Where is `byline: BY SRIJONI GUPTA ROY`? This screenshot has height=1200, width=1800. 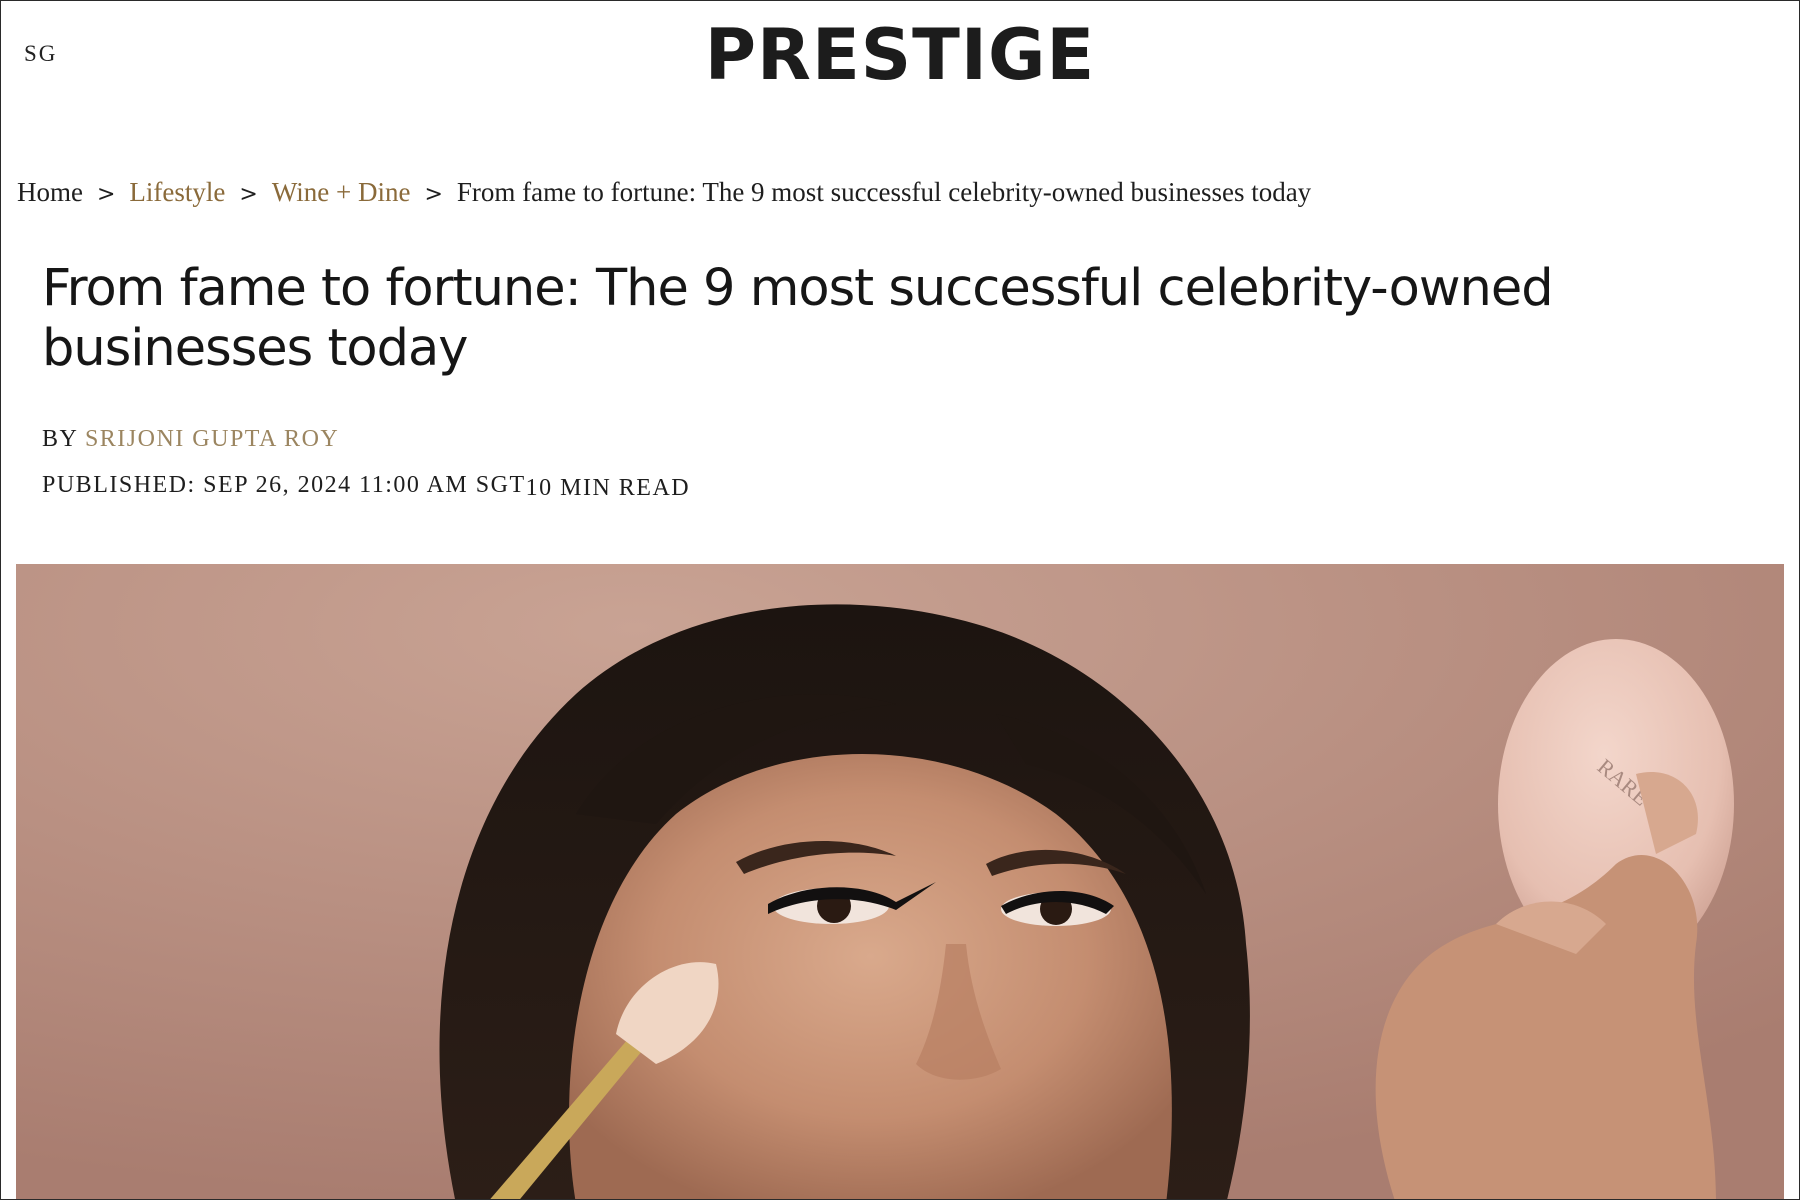
byline: BY SRIJONI GUPTA ROY is located at coordinates (190, 439).